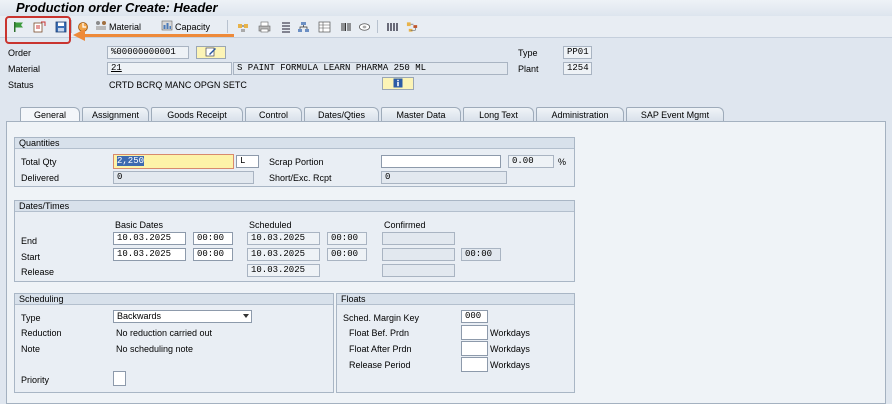 The width and height of the screenshot is (892, 404). I want to click on start-confirmed-time-field: 00:00, so click(481, 254).